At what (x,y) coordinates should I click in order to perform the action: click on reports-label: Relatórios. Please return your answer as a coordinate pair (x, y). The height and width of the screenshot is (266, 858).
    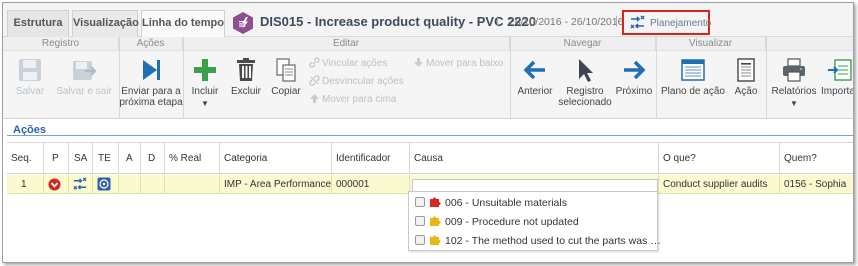
    Looking at the image, I should click on (794, 91).